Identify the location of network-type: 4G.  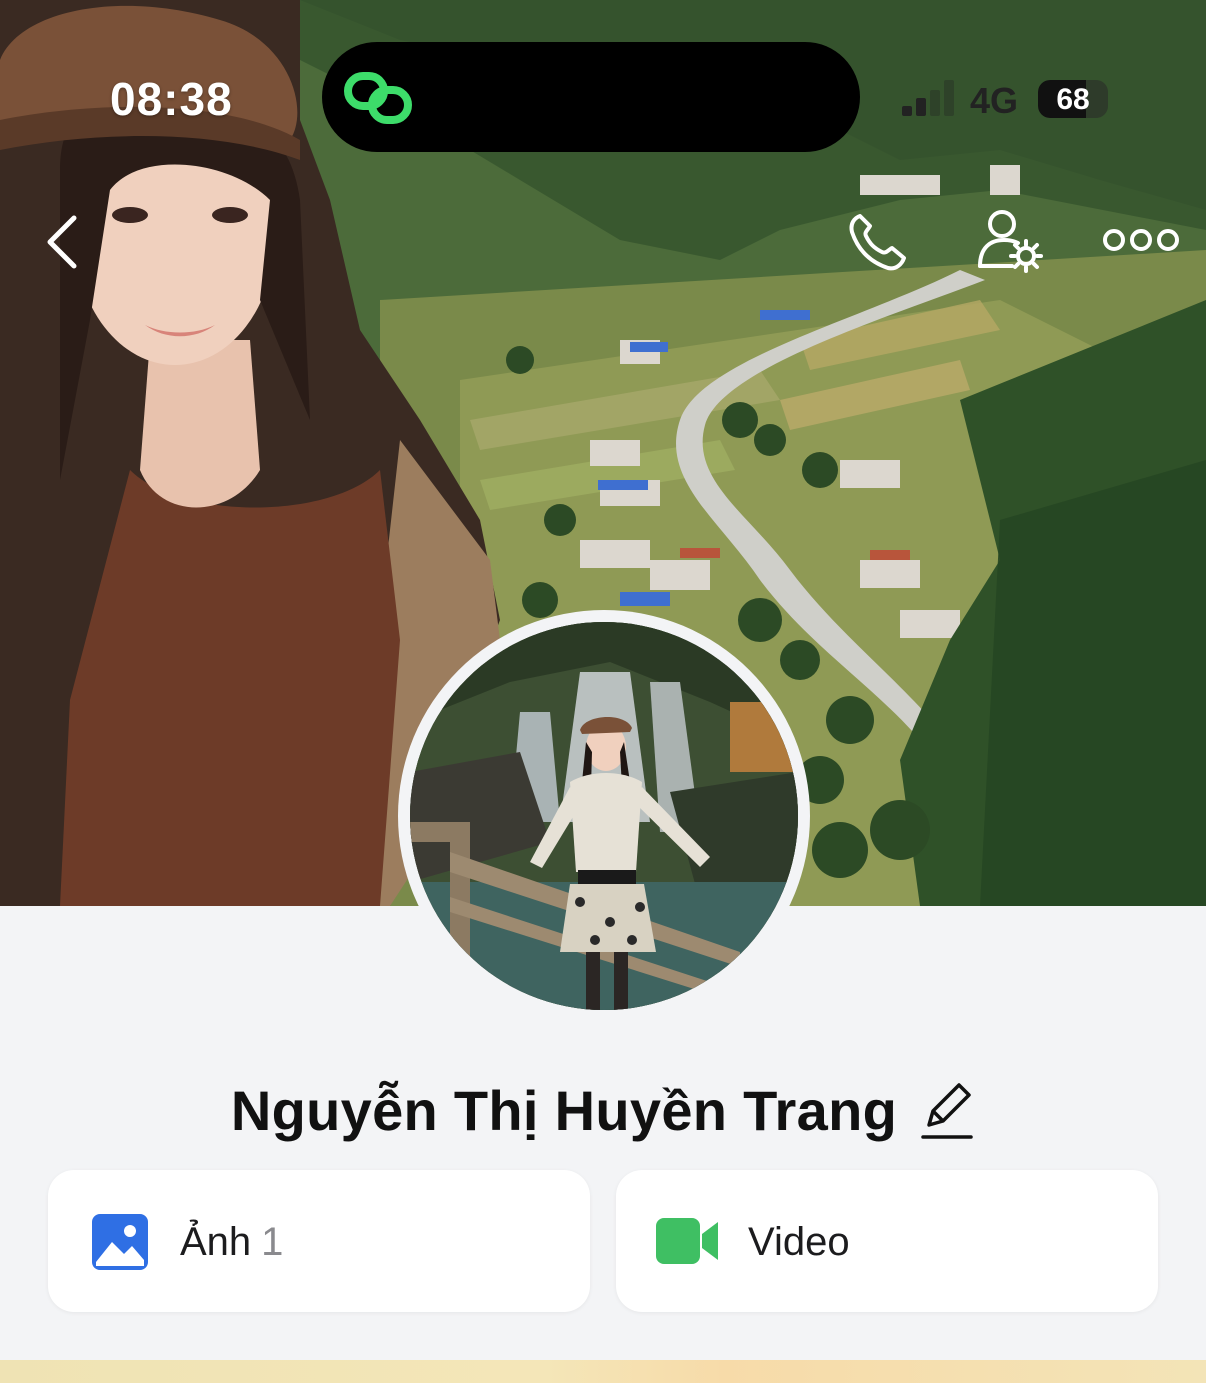
(994, 100).